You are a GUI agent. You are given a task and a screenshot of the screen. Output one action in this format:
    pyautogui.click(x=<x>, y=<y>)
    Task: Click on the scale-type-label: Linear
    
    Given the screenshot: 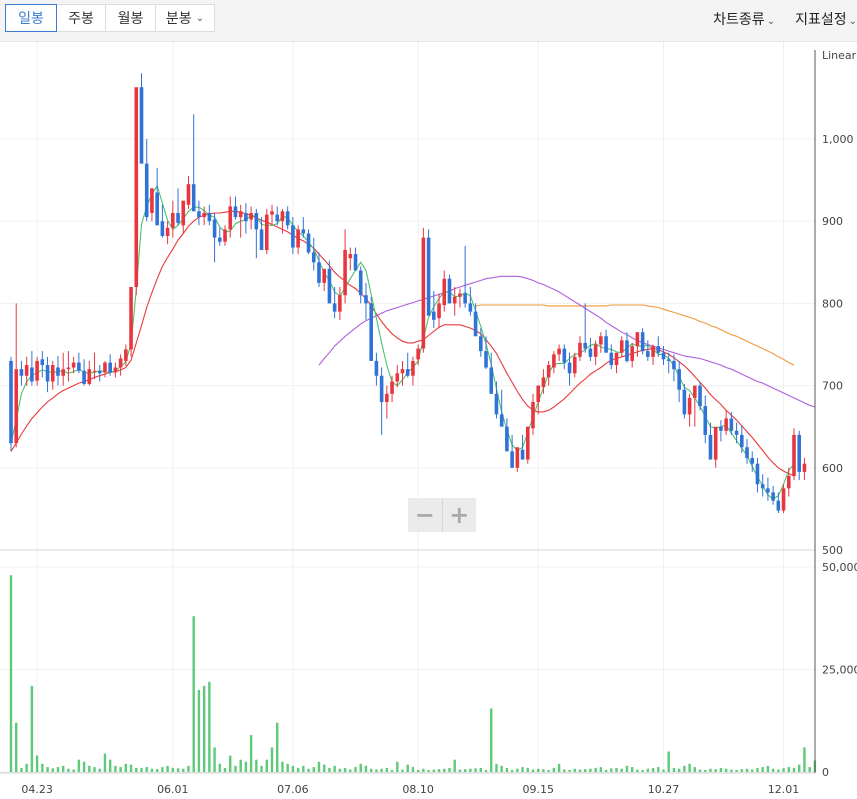 What is the action you would take?
    pyautogui.click(x=839, y=55)
    